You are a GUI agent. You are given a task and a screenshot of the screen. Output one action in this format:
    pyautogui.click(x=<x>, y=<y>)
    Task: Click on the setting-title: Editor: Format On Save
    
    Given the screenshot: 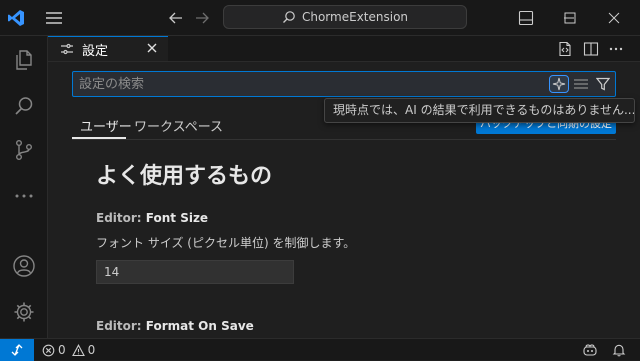 What is the action you would take?
    pyautogui.click(x=175, y=326)
    